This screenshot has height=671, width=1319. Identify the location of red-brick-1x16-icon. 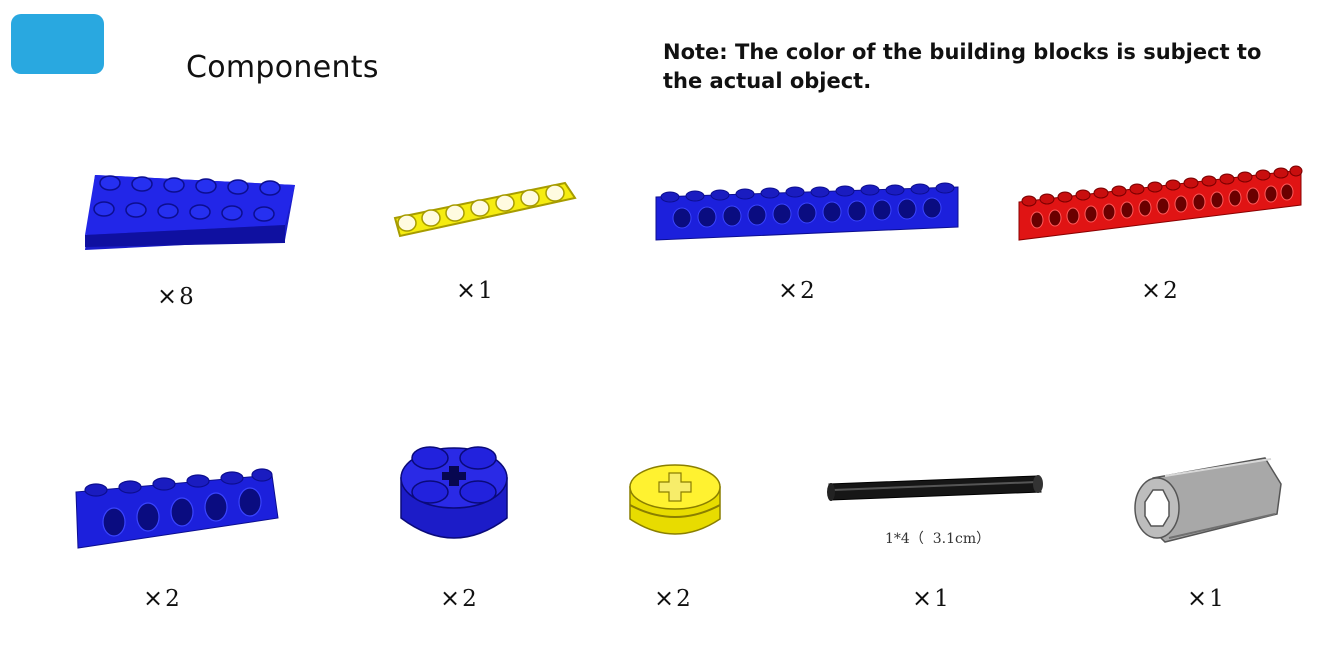
(1160, 202).